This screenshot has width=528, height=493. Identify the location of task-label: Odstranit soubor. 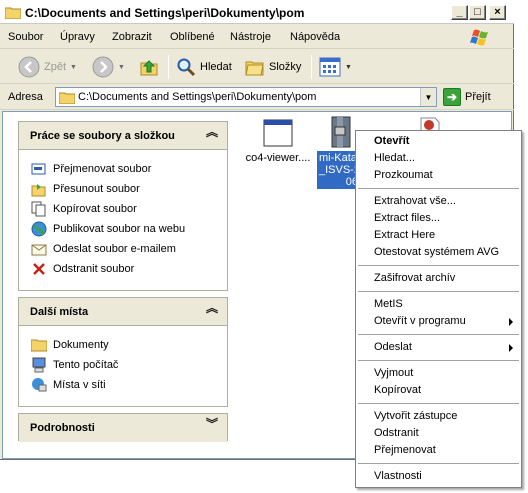
(94, 269).